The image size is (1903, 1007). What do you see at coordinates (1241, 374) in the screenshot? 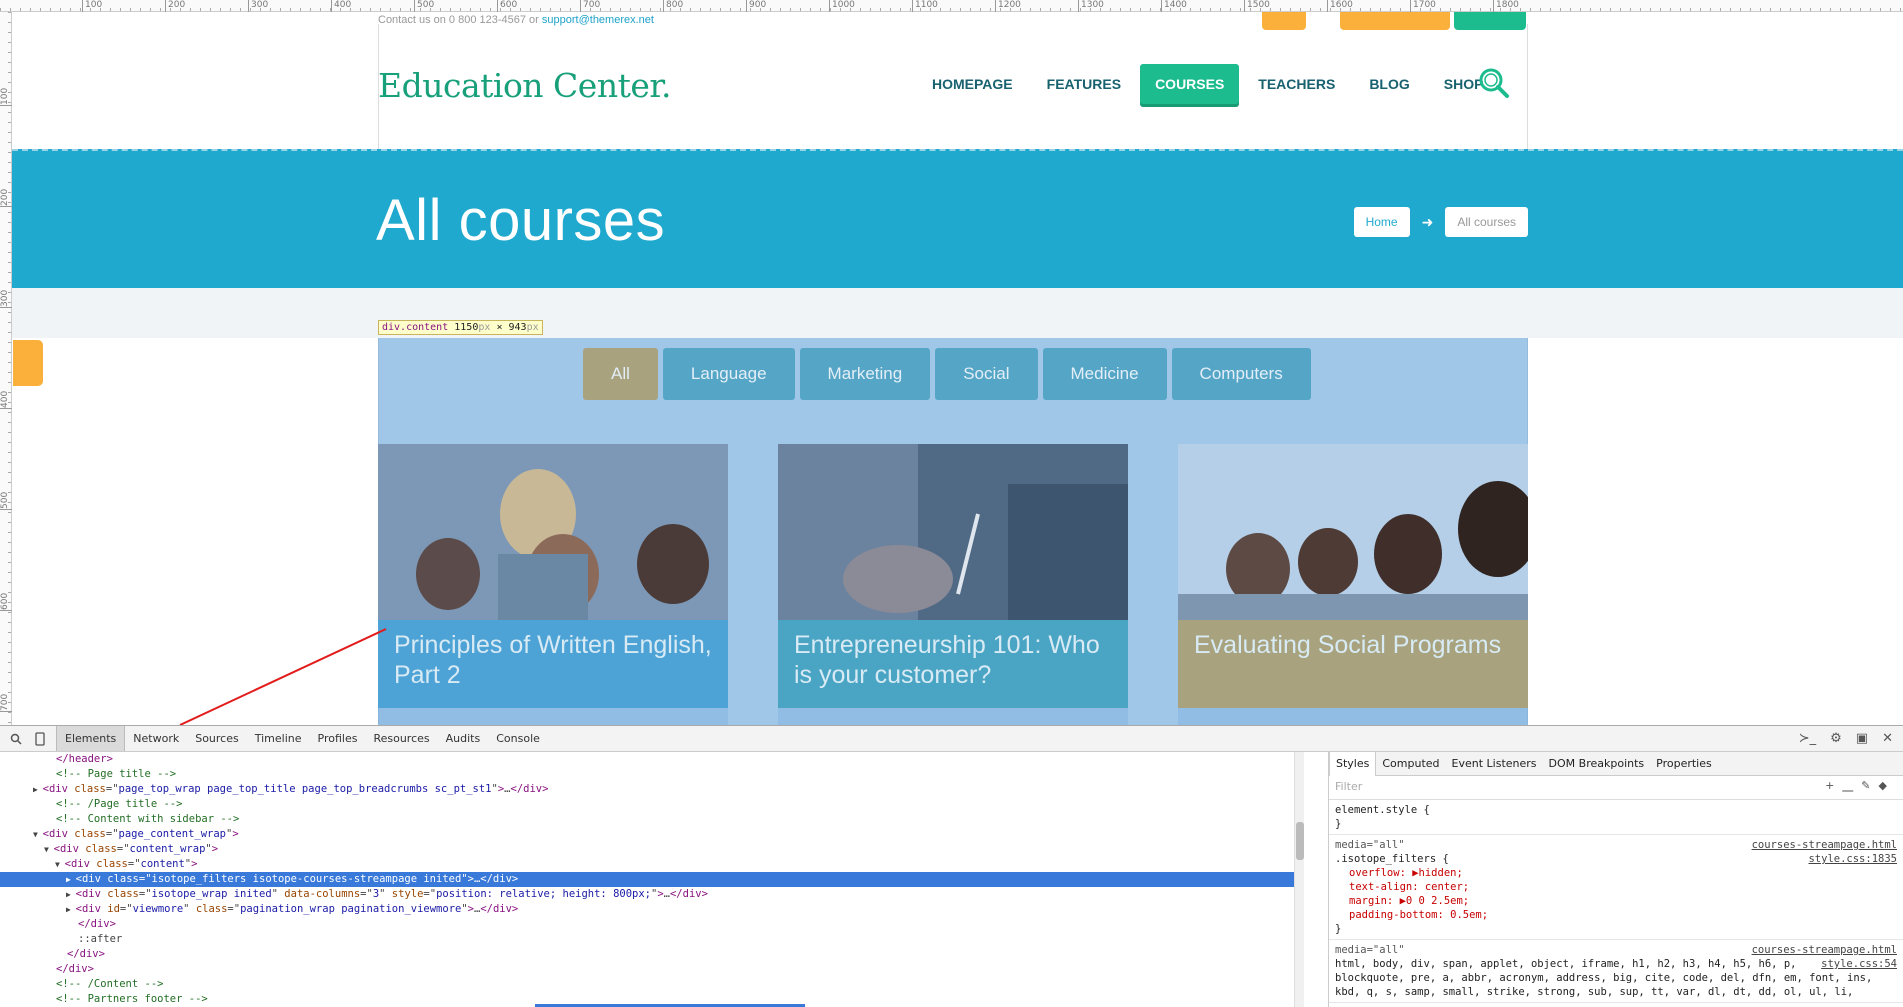
I see `filter-computers: Computers` at bounding box center [1241, 374].